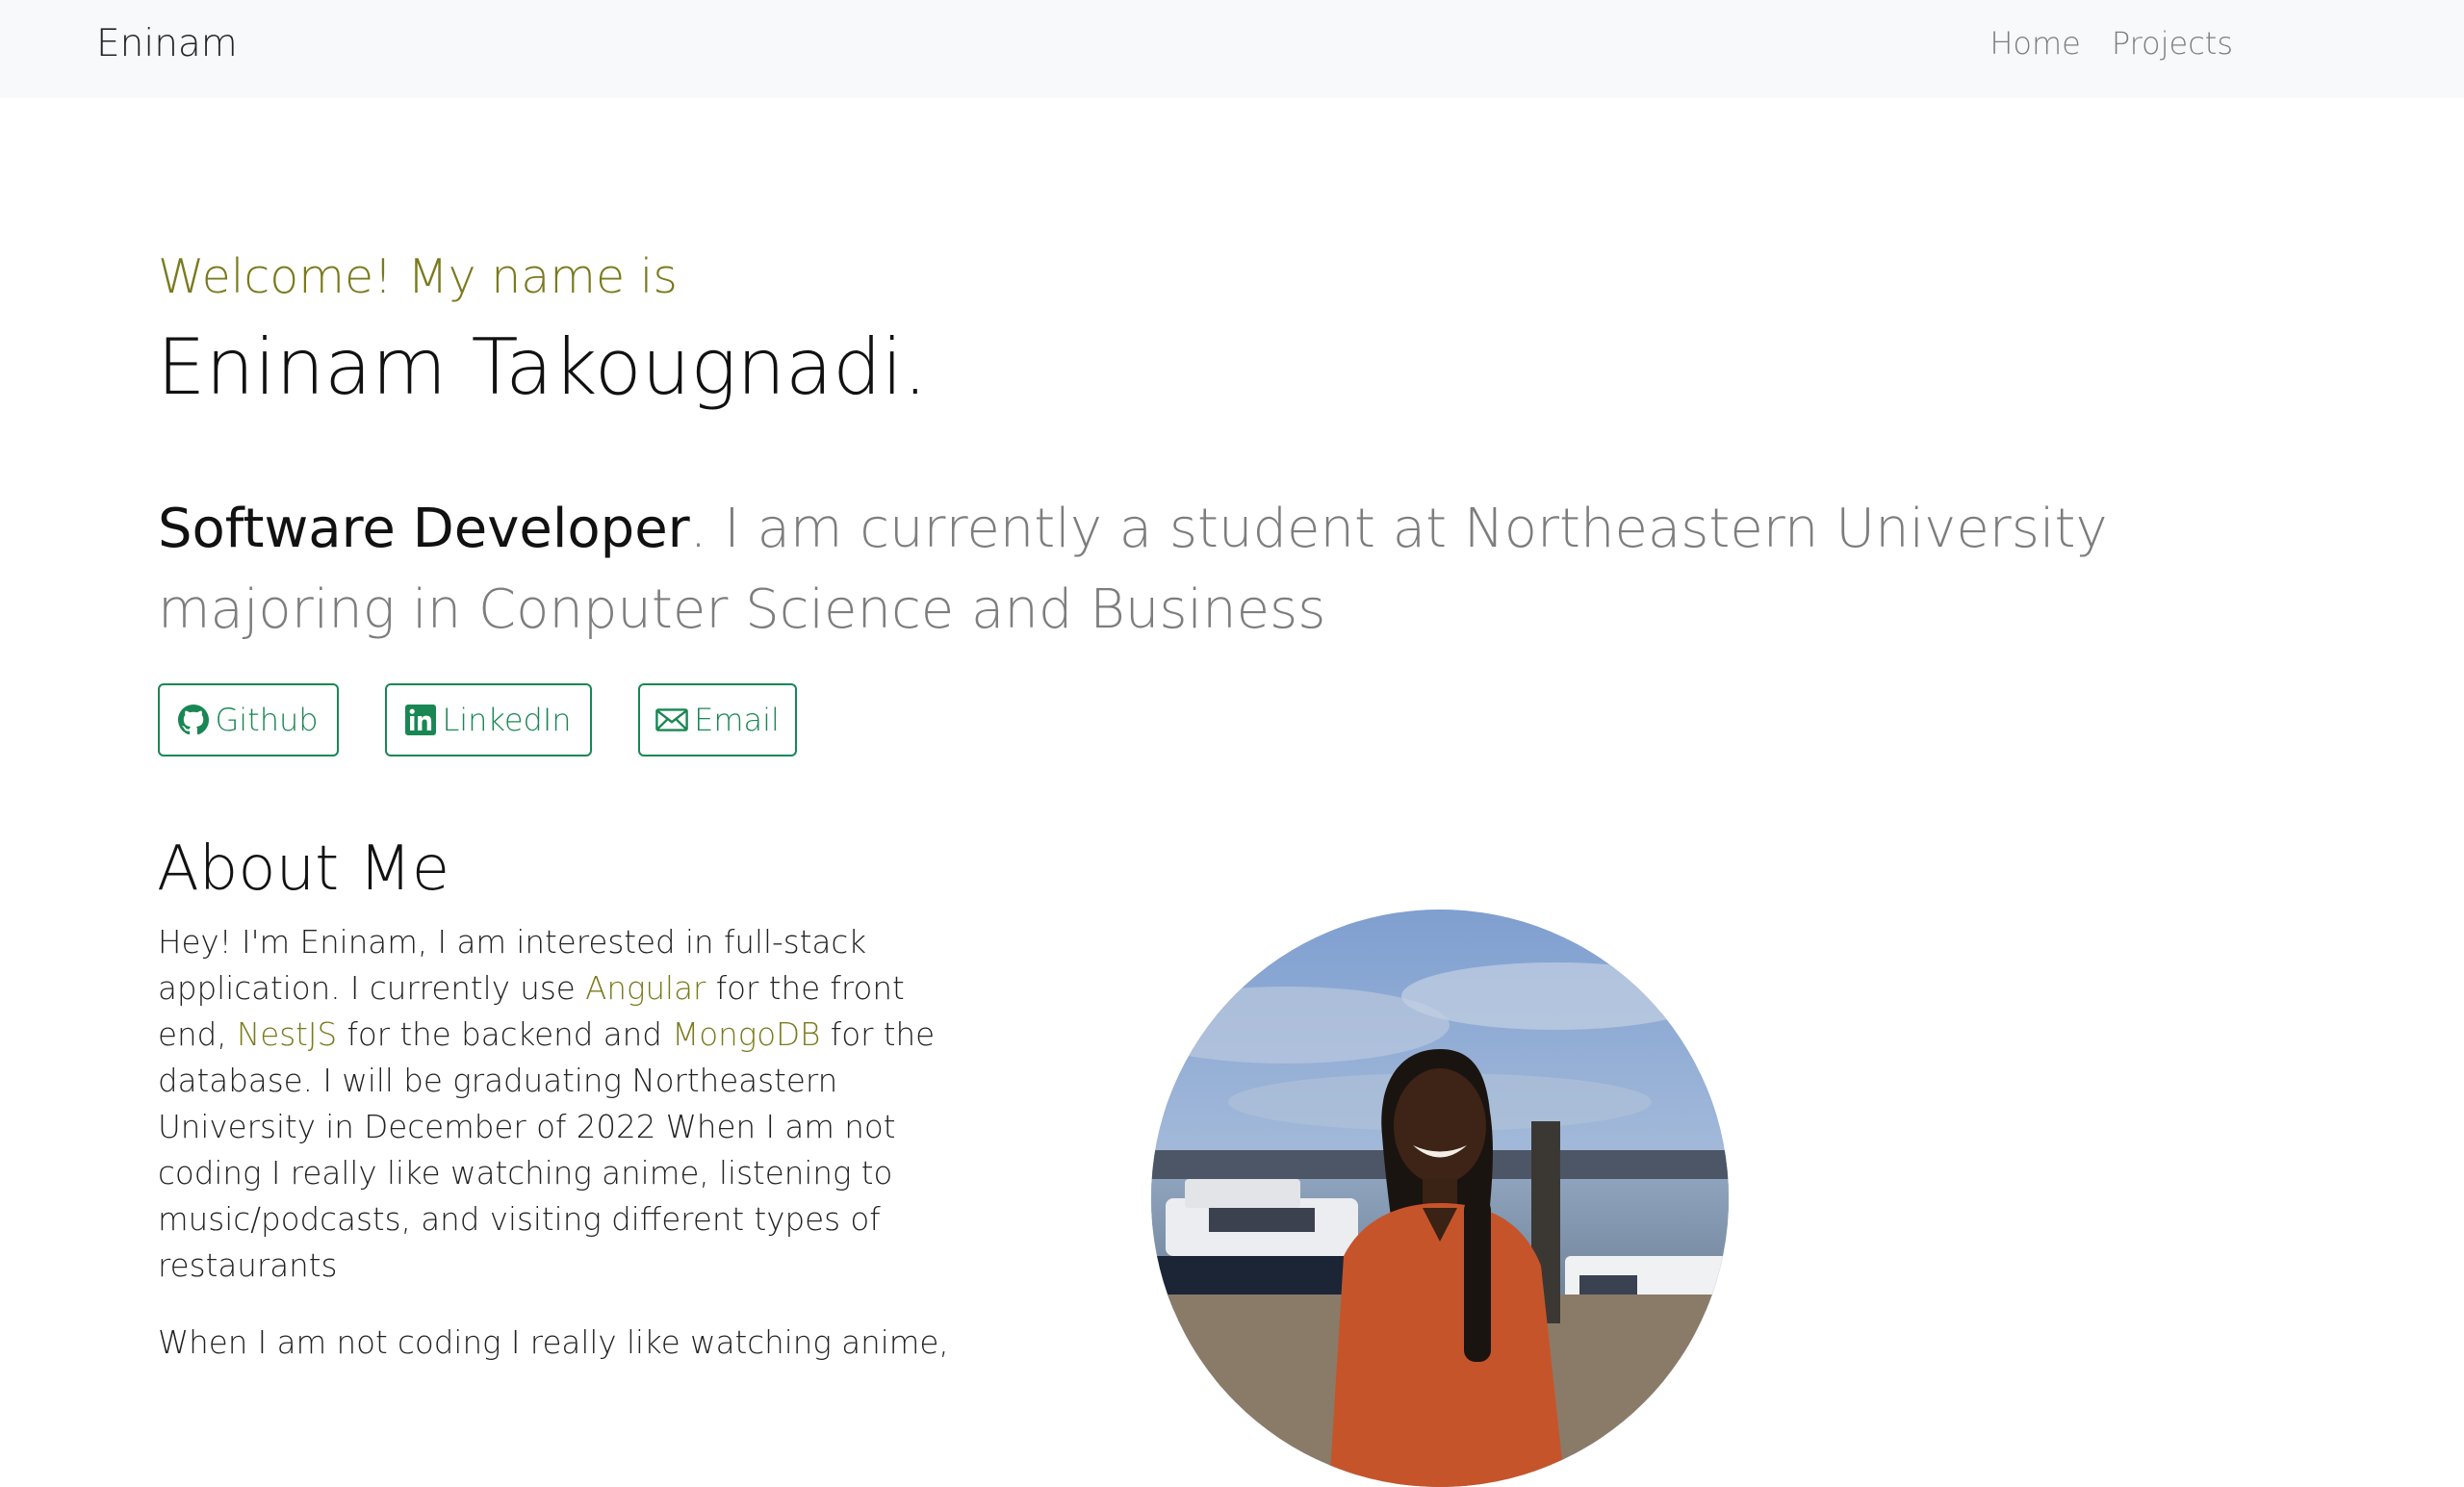 The width and height of the screenshot is (2464, 1487). Describe the element at coordinates (505, 1034) in the screenshot. I see `about-text-segment: for the backend and` at that location.